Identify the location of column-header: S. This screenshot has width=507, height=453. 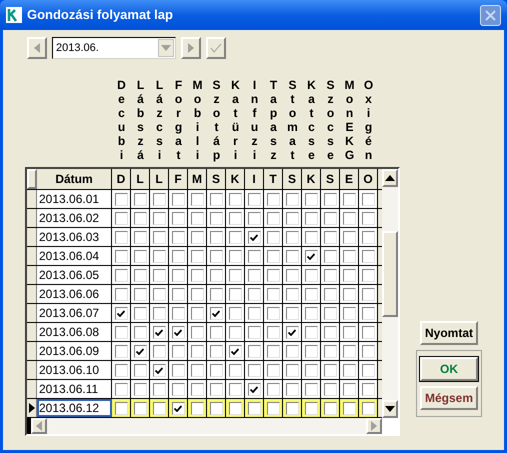
(330, 179).